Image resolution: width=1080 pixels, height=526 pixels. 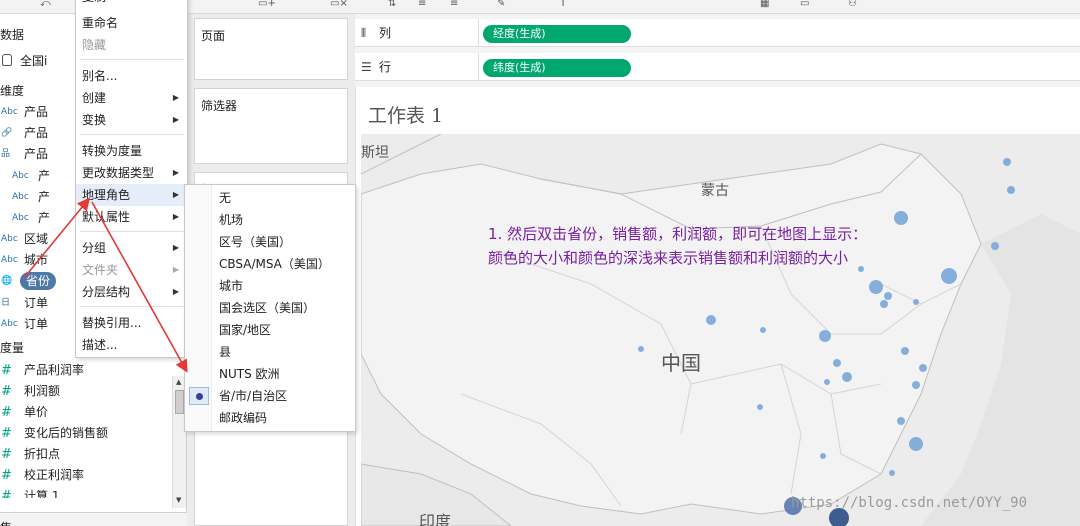 What do you see at coordinates (339, 5) in the screenshot?
I see `clear-sheet-icon: ▭×` at bounding box center [339, 5].